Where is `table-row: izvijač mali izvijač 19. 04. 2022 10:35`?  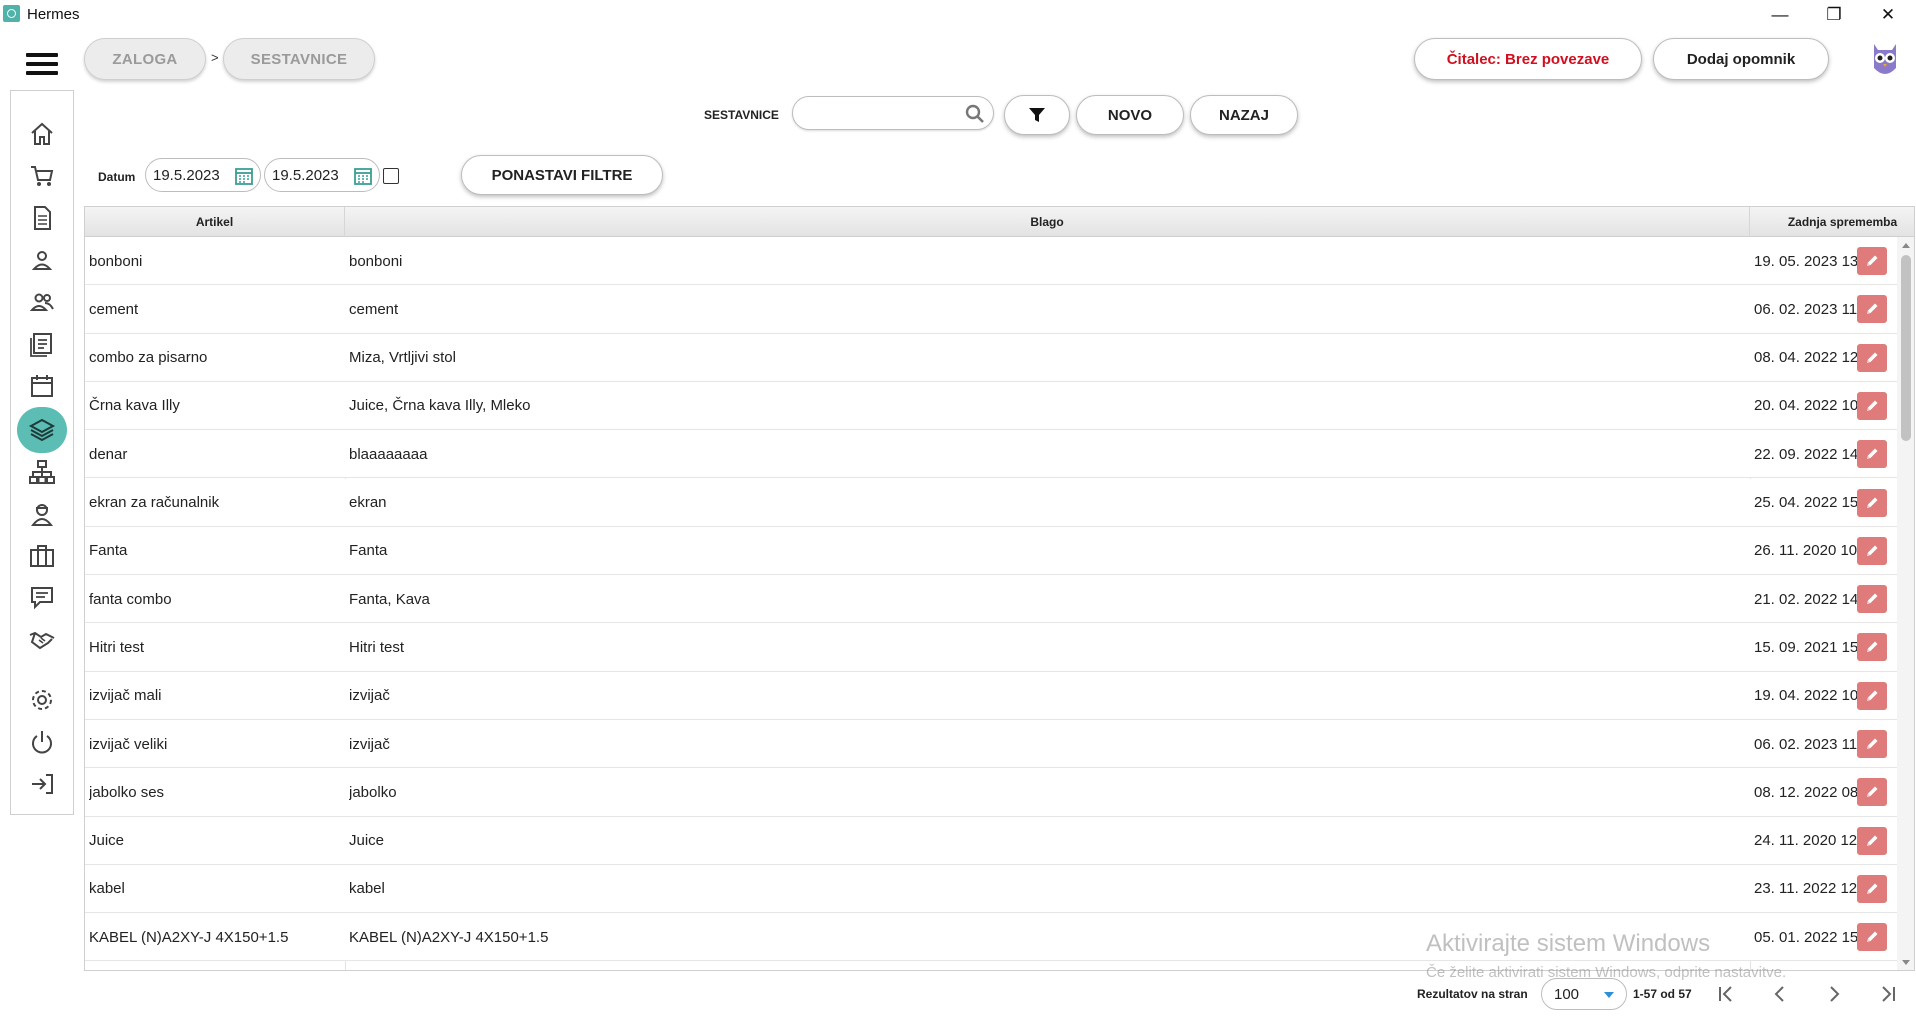 table-row: izvijač mali izvijač 19. 04. 2022 10:35 is located at coordinates (991, 695).